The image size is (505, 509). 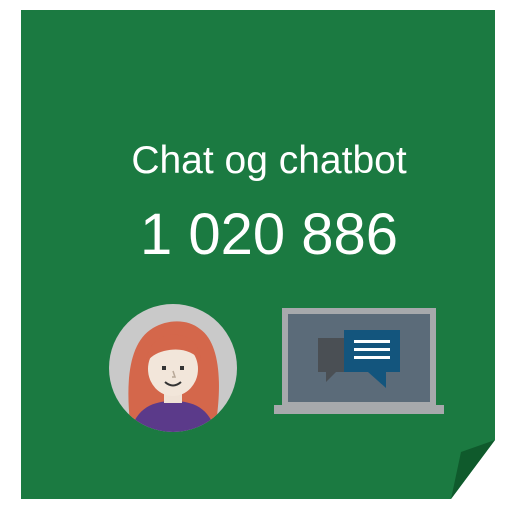 I want to click on card-count: 1 020 886, so click(x=269, y=234).